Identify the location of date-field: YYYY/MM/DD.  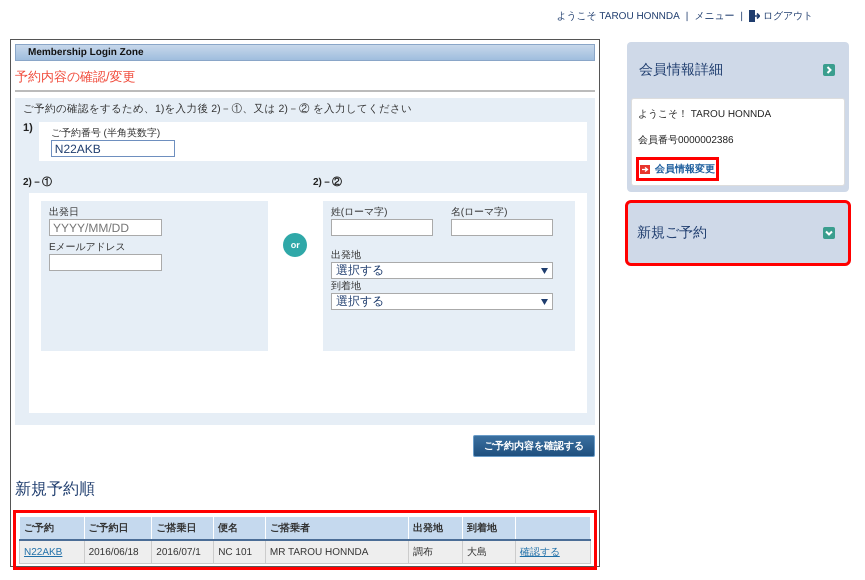
(105, 227).